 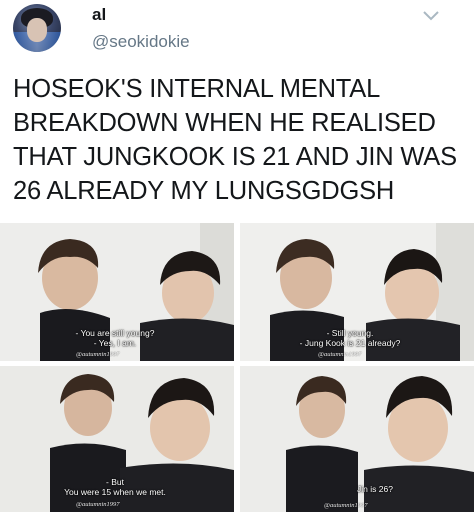 What do you see at coordinates (350, 343) in the screenshot?
I see `subtitle-line: - Jung Kook is 21 already?` at bounding box center [350, 343].